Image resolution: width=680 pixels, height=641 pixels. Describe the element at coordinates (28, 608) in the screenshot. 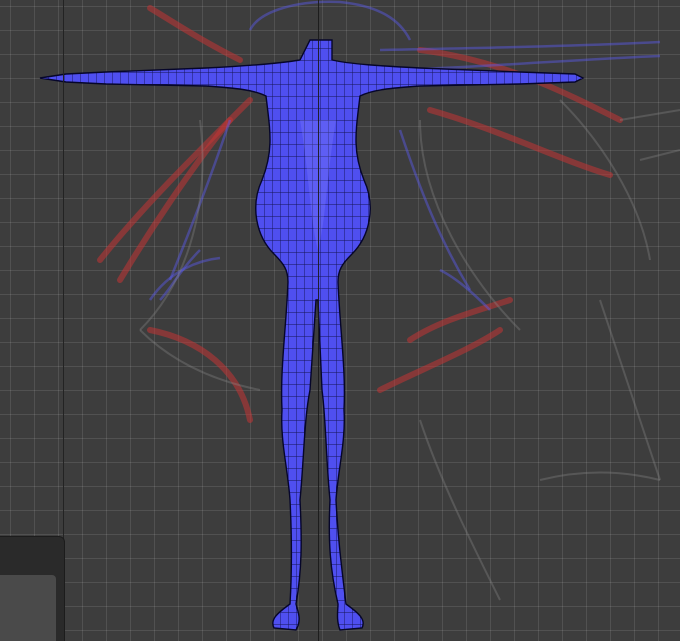

I see `panel-inner` at that location.